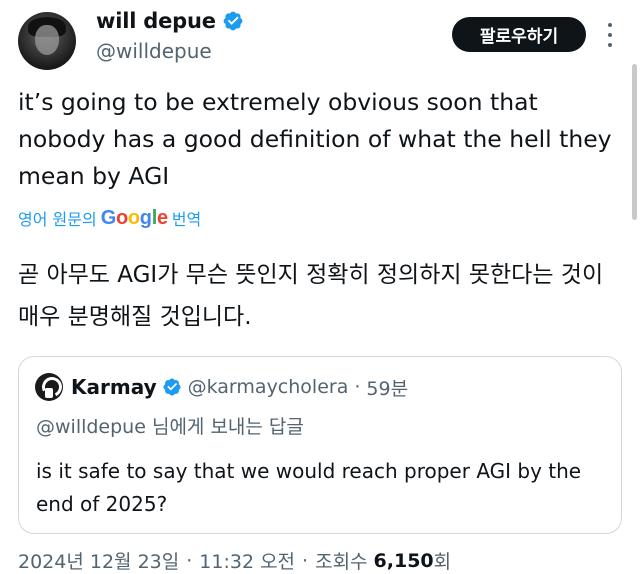 This screenshot has width=640, height=574. I want to click on tweet-time: 11:32 오전, so click(247, 560).